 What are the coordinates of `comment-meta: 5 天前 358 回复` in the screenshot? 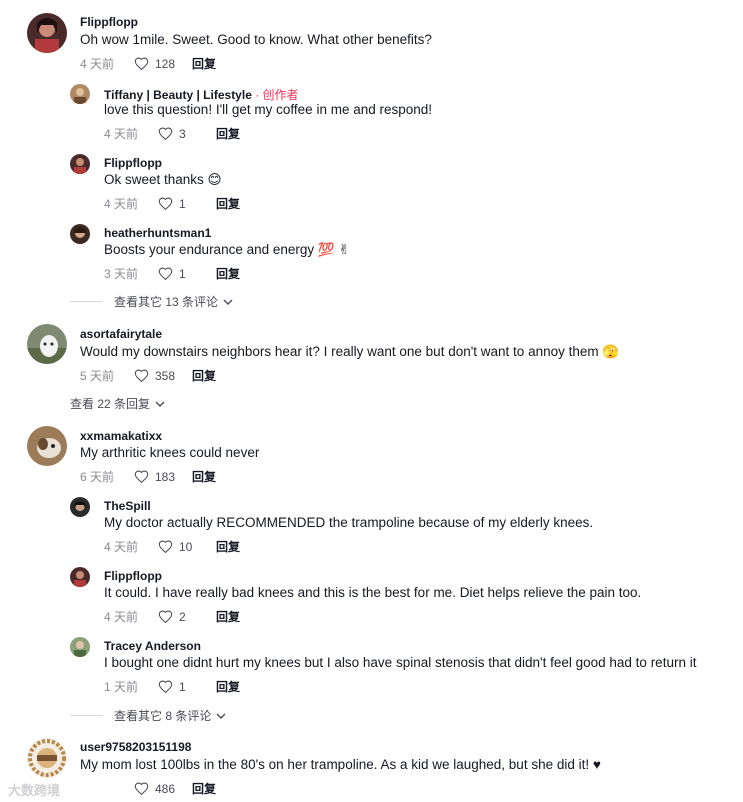 It's located at (148, 375).